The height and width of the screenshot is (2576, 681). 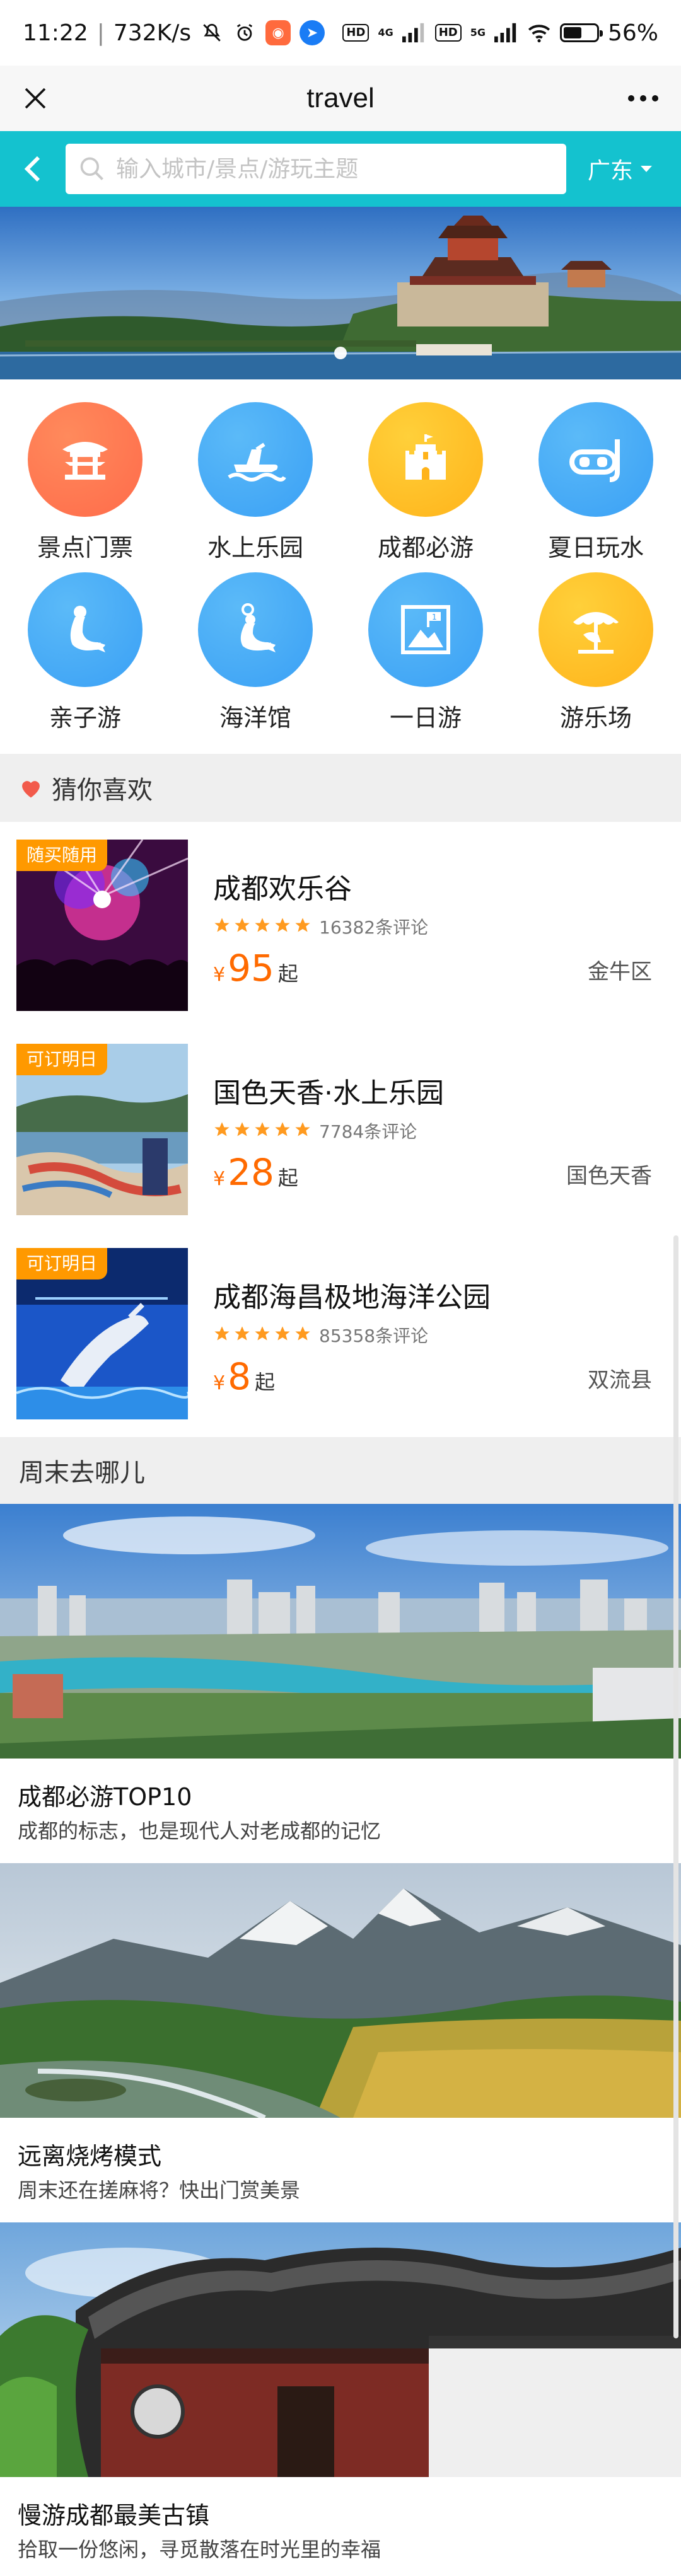 What do you see at coordinates (114, 2516) in the screenshot?
I see `feature-title: 慢游成都最美古镇` at bounding box center [114, 2516].